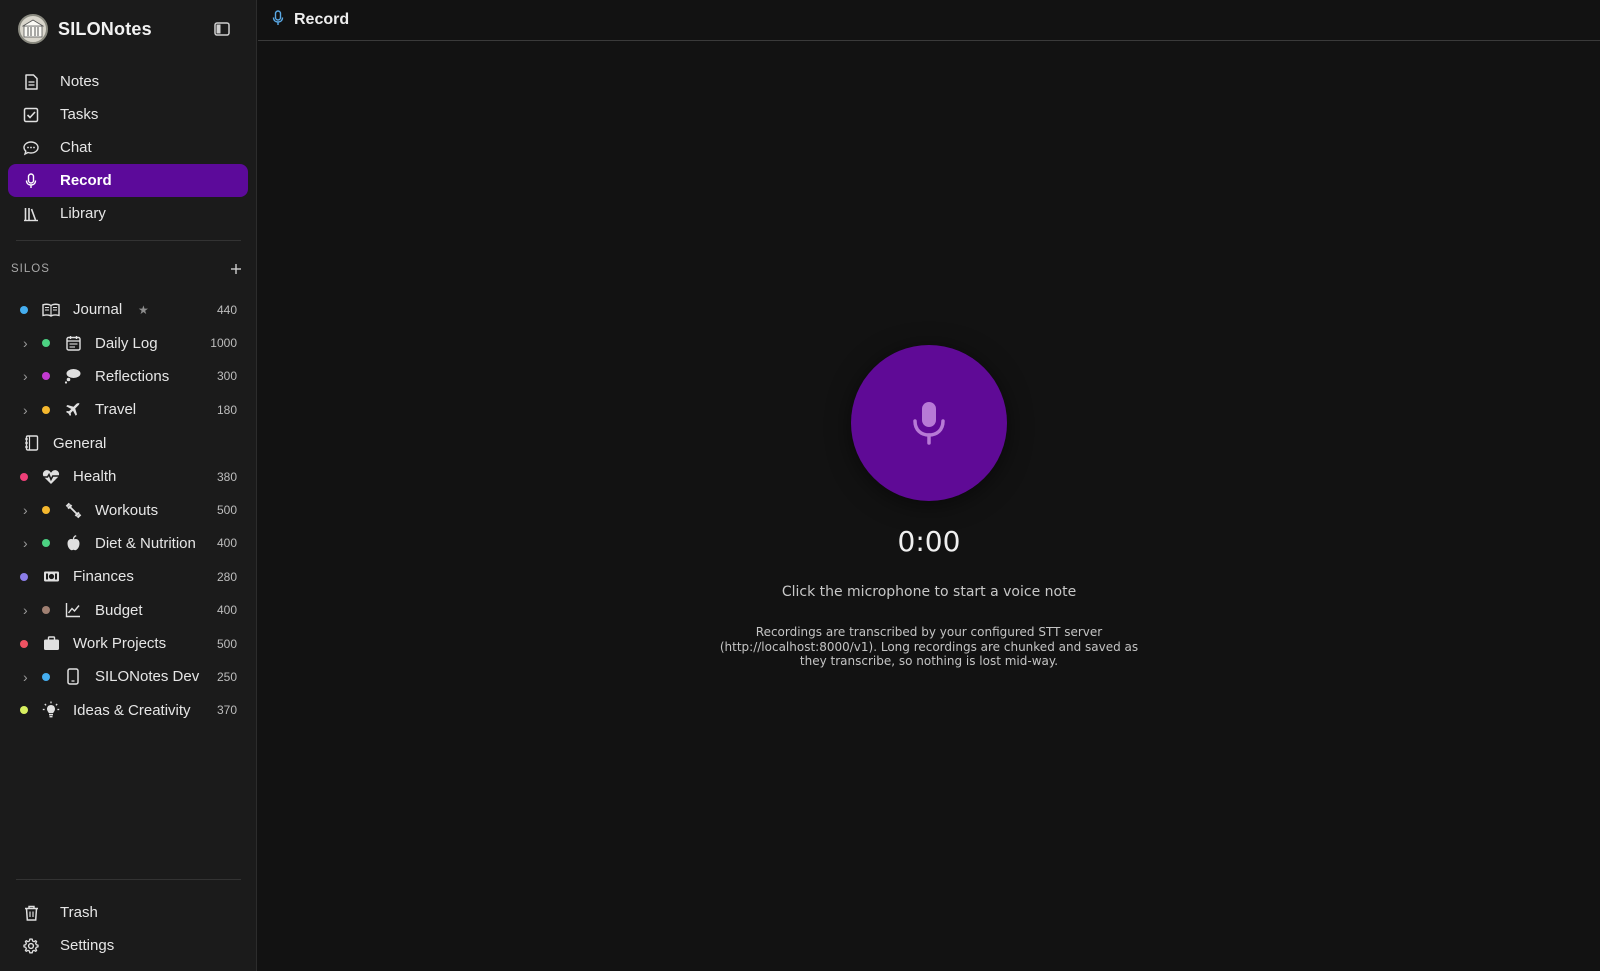  Describe the element at coordinates (119, 610) in the screenshot. I see `silo-name: Budget` at that location.